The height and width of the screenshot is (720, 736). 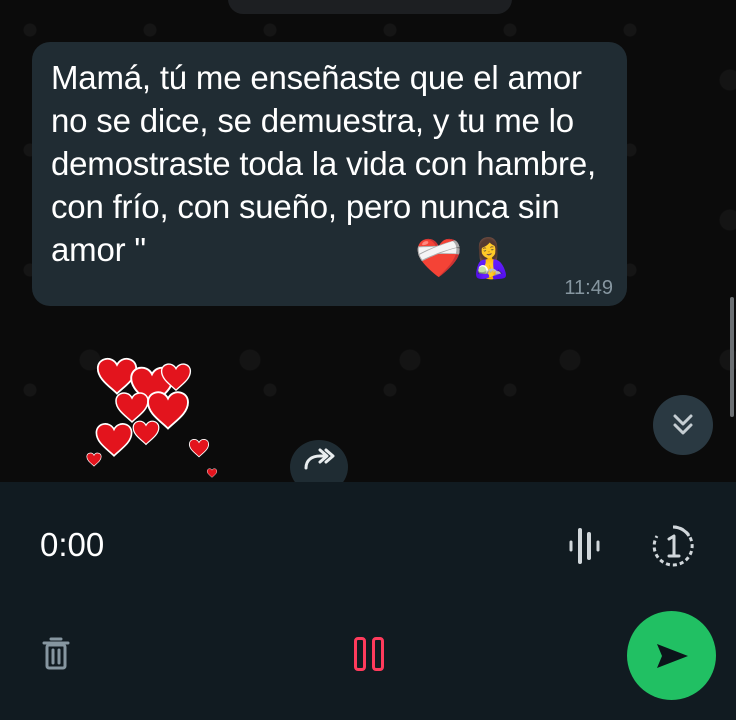 What do you see at coordinates (56, 653) in the screenshot?
I see `trash-icon` at bounding box center [56, 653].